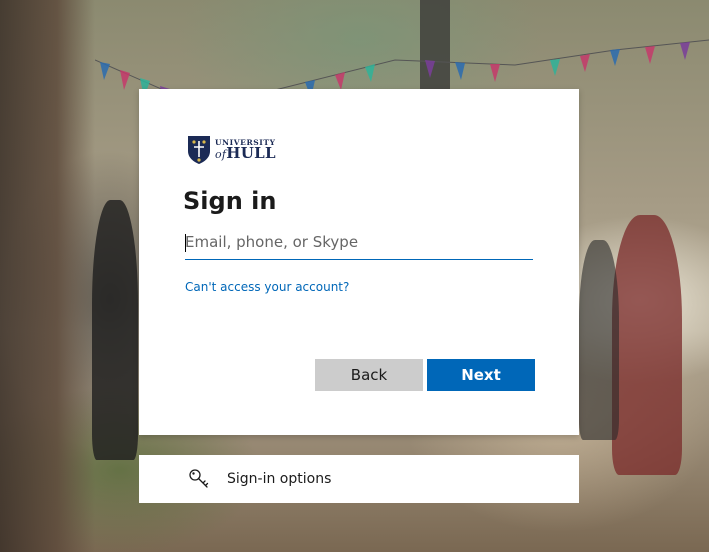 The image size is (709, 552). Describe the element at coordinates (279, 479) in the screenshot. I see `signin-options-label: Sign-in options` at that location.